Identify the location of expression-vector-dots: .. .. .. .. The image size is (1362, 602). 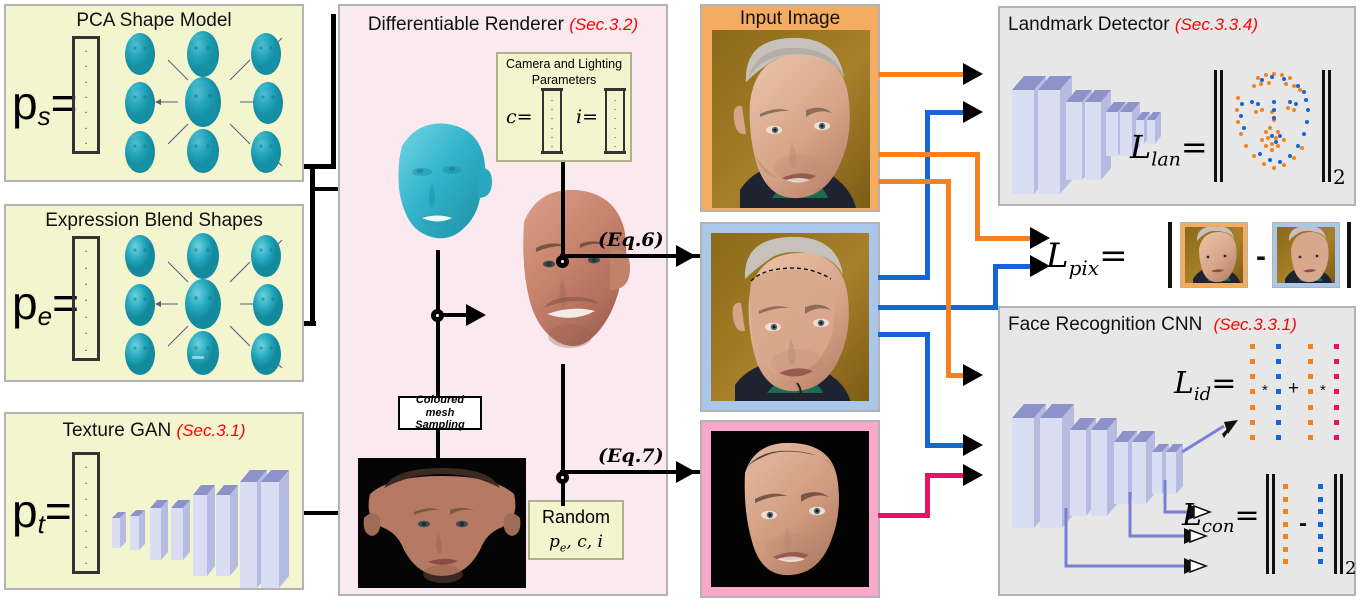
(86, 298).